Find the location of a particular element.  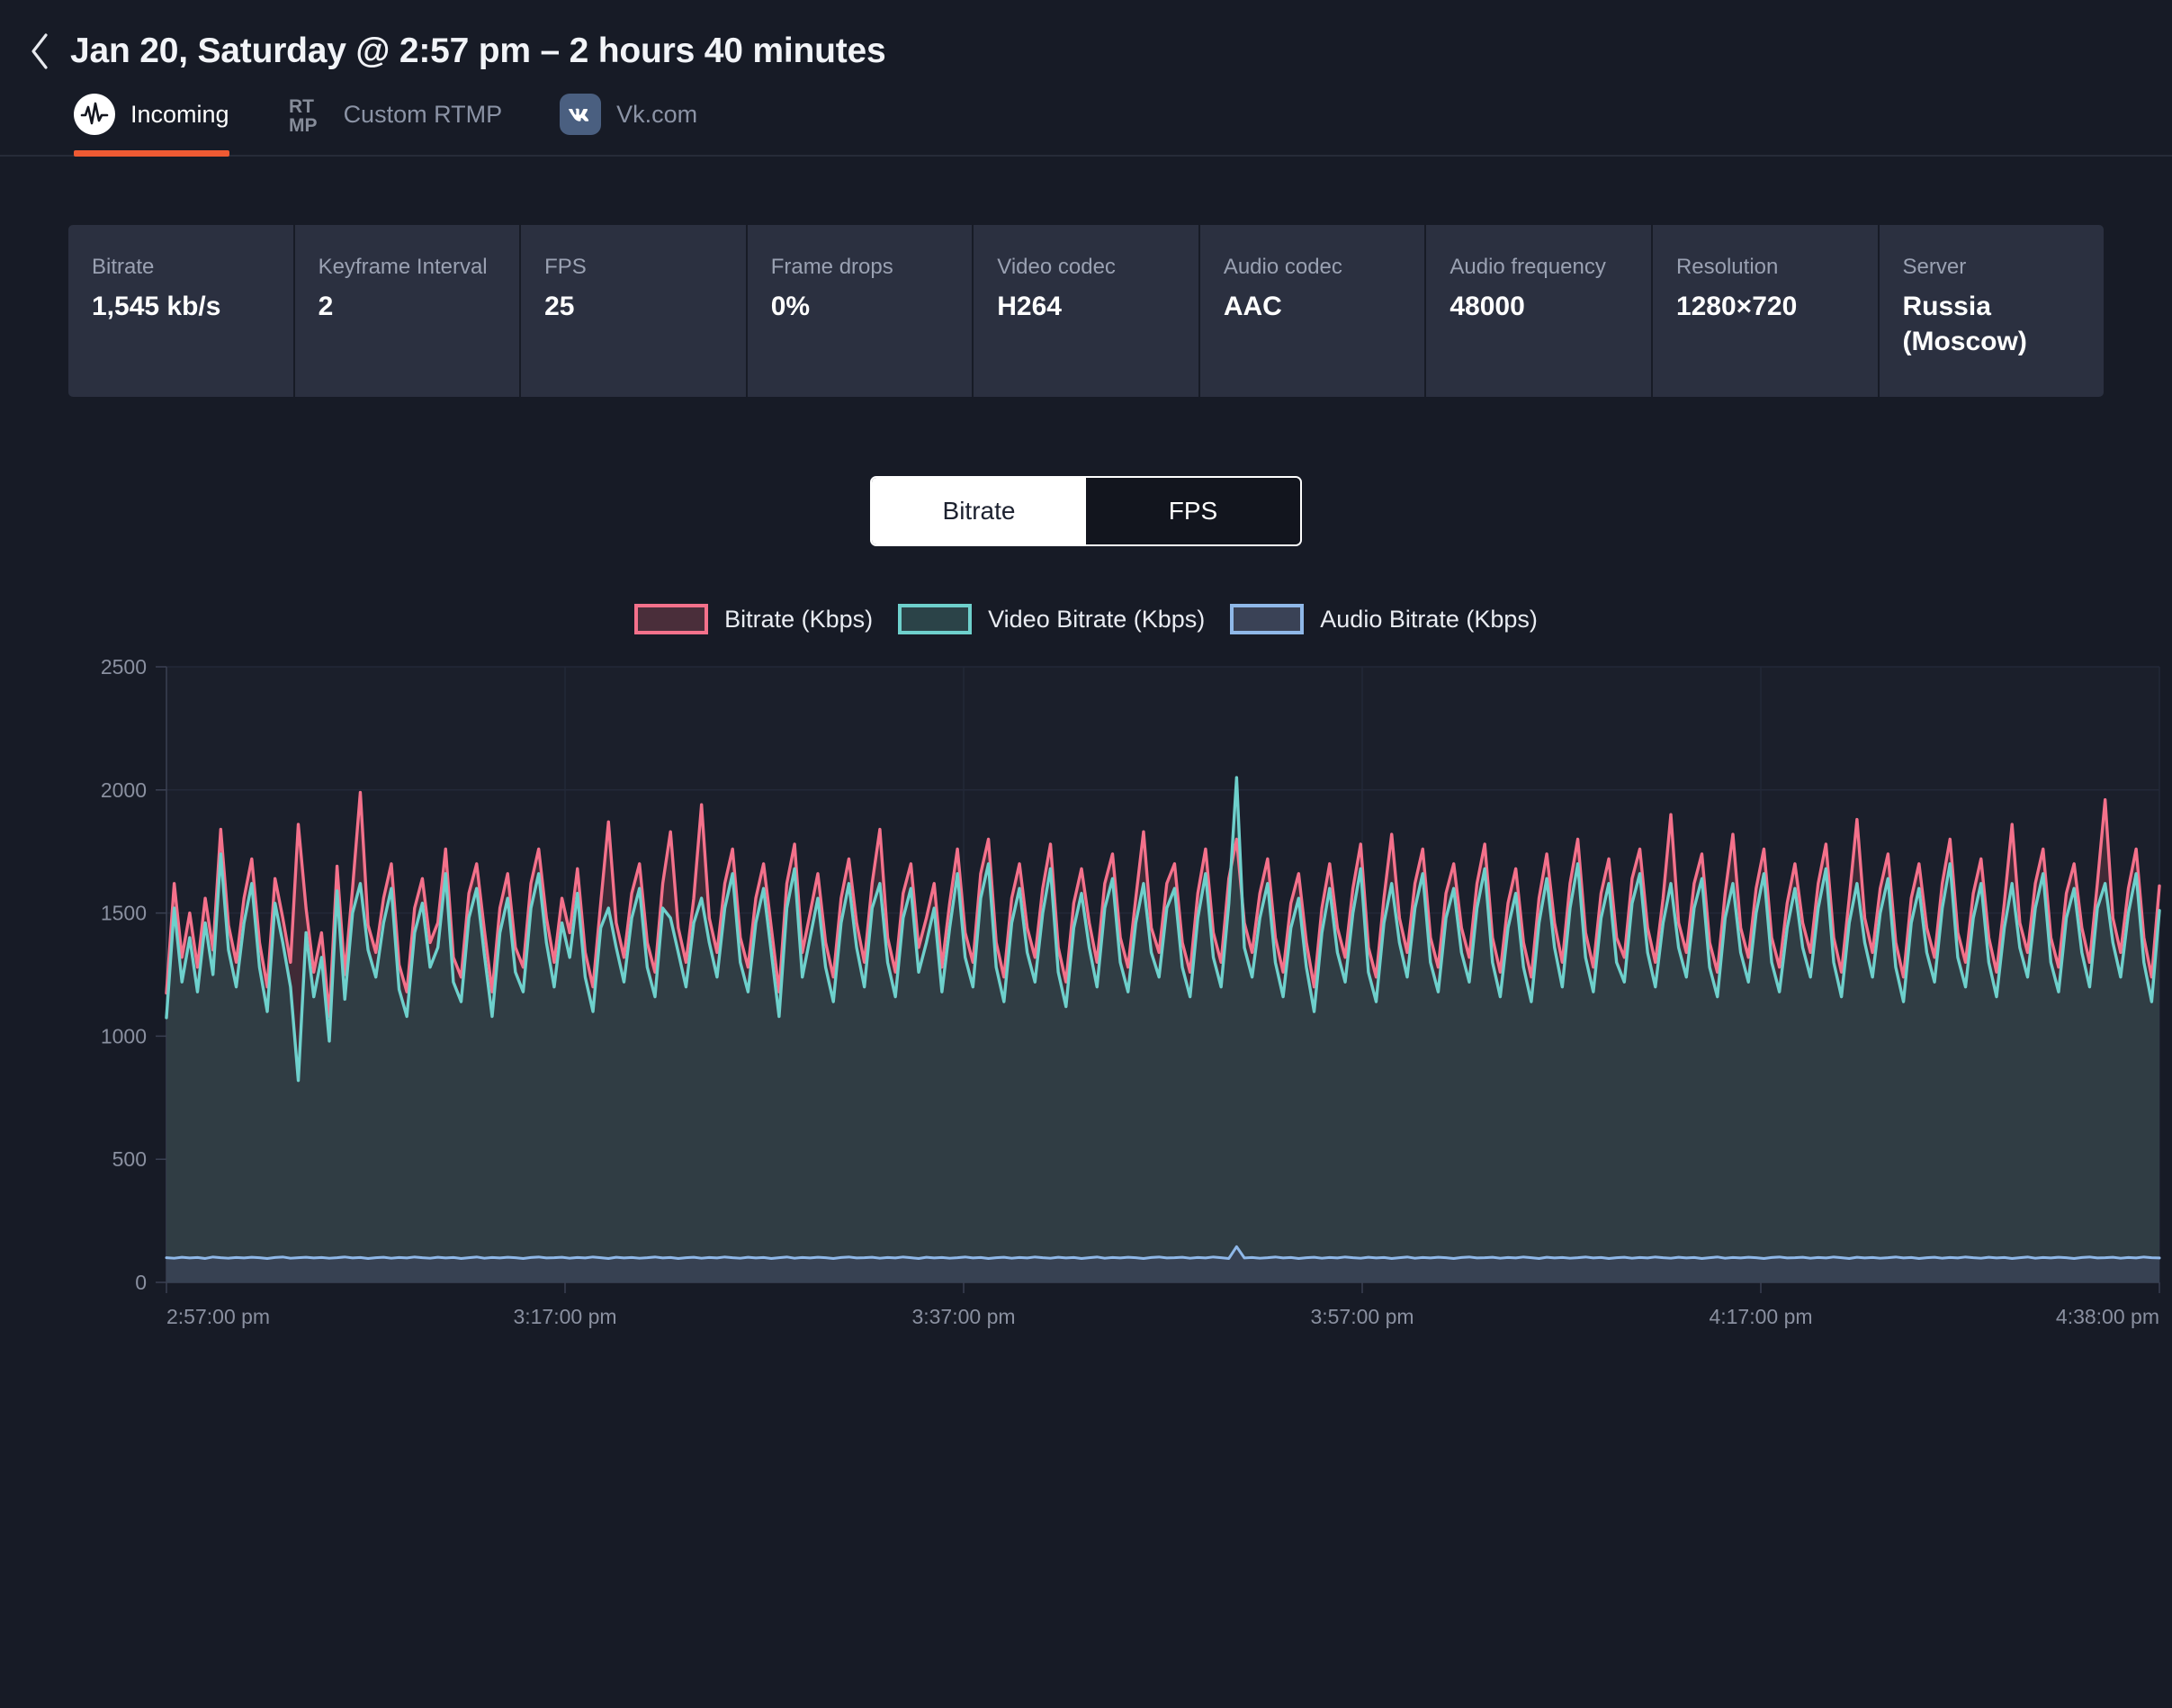

stat-label: Server is located at coordinates (1935, 267).